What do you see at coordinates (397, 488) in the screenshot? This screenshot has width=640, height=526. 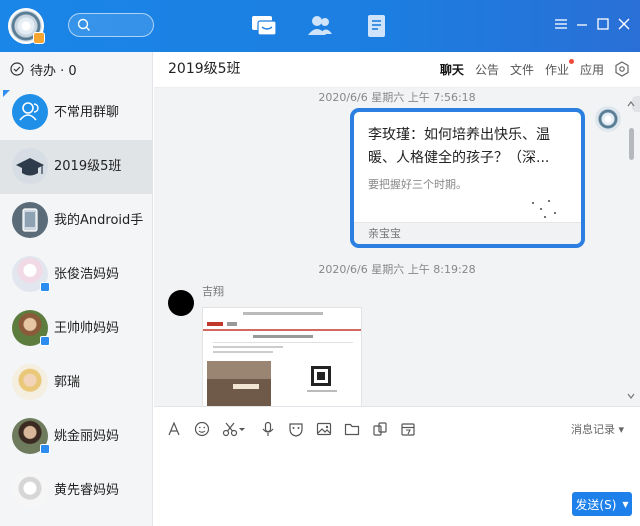 I see `message-input: 发送(S) ▼` at bounding box center [397, 488].